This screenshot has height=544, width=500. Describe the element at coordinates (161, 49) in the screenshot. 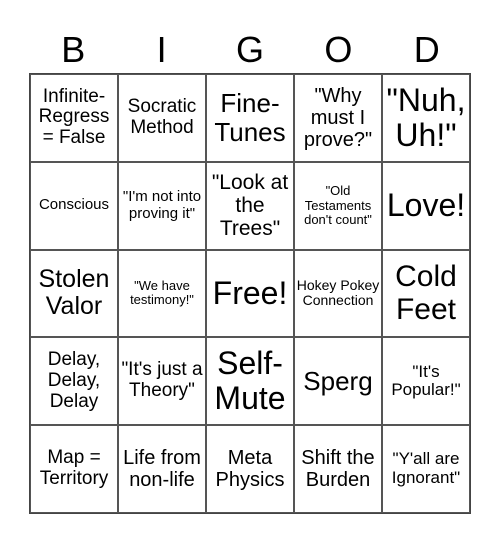

I see `header-letter: I` at that location.